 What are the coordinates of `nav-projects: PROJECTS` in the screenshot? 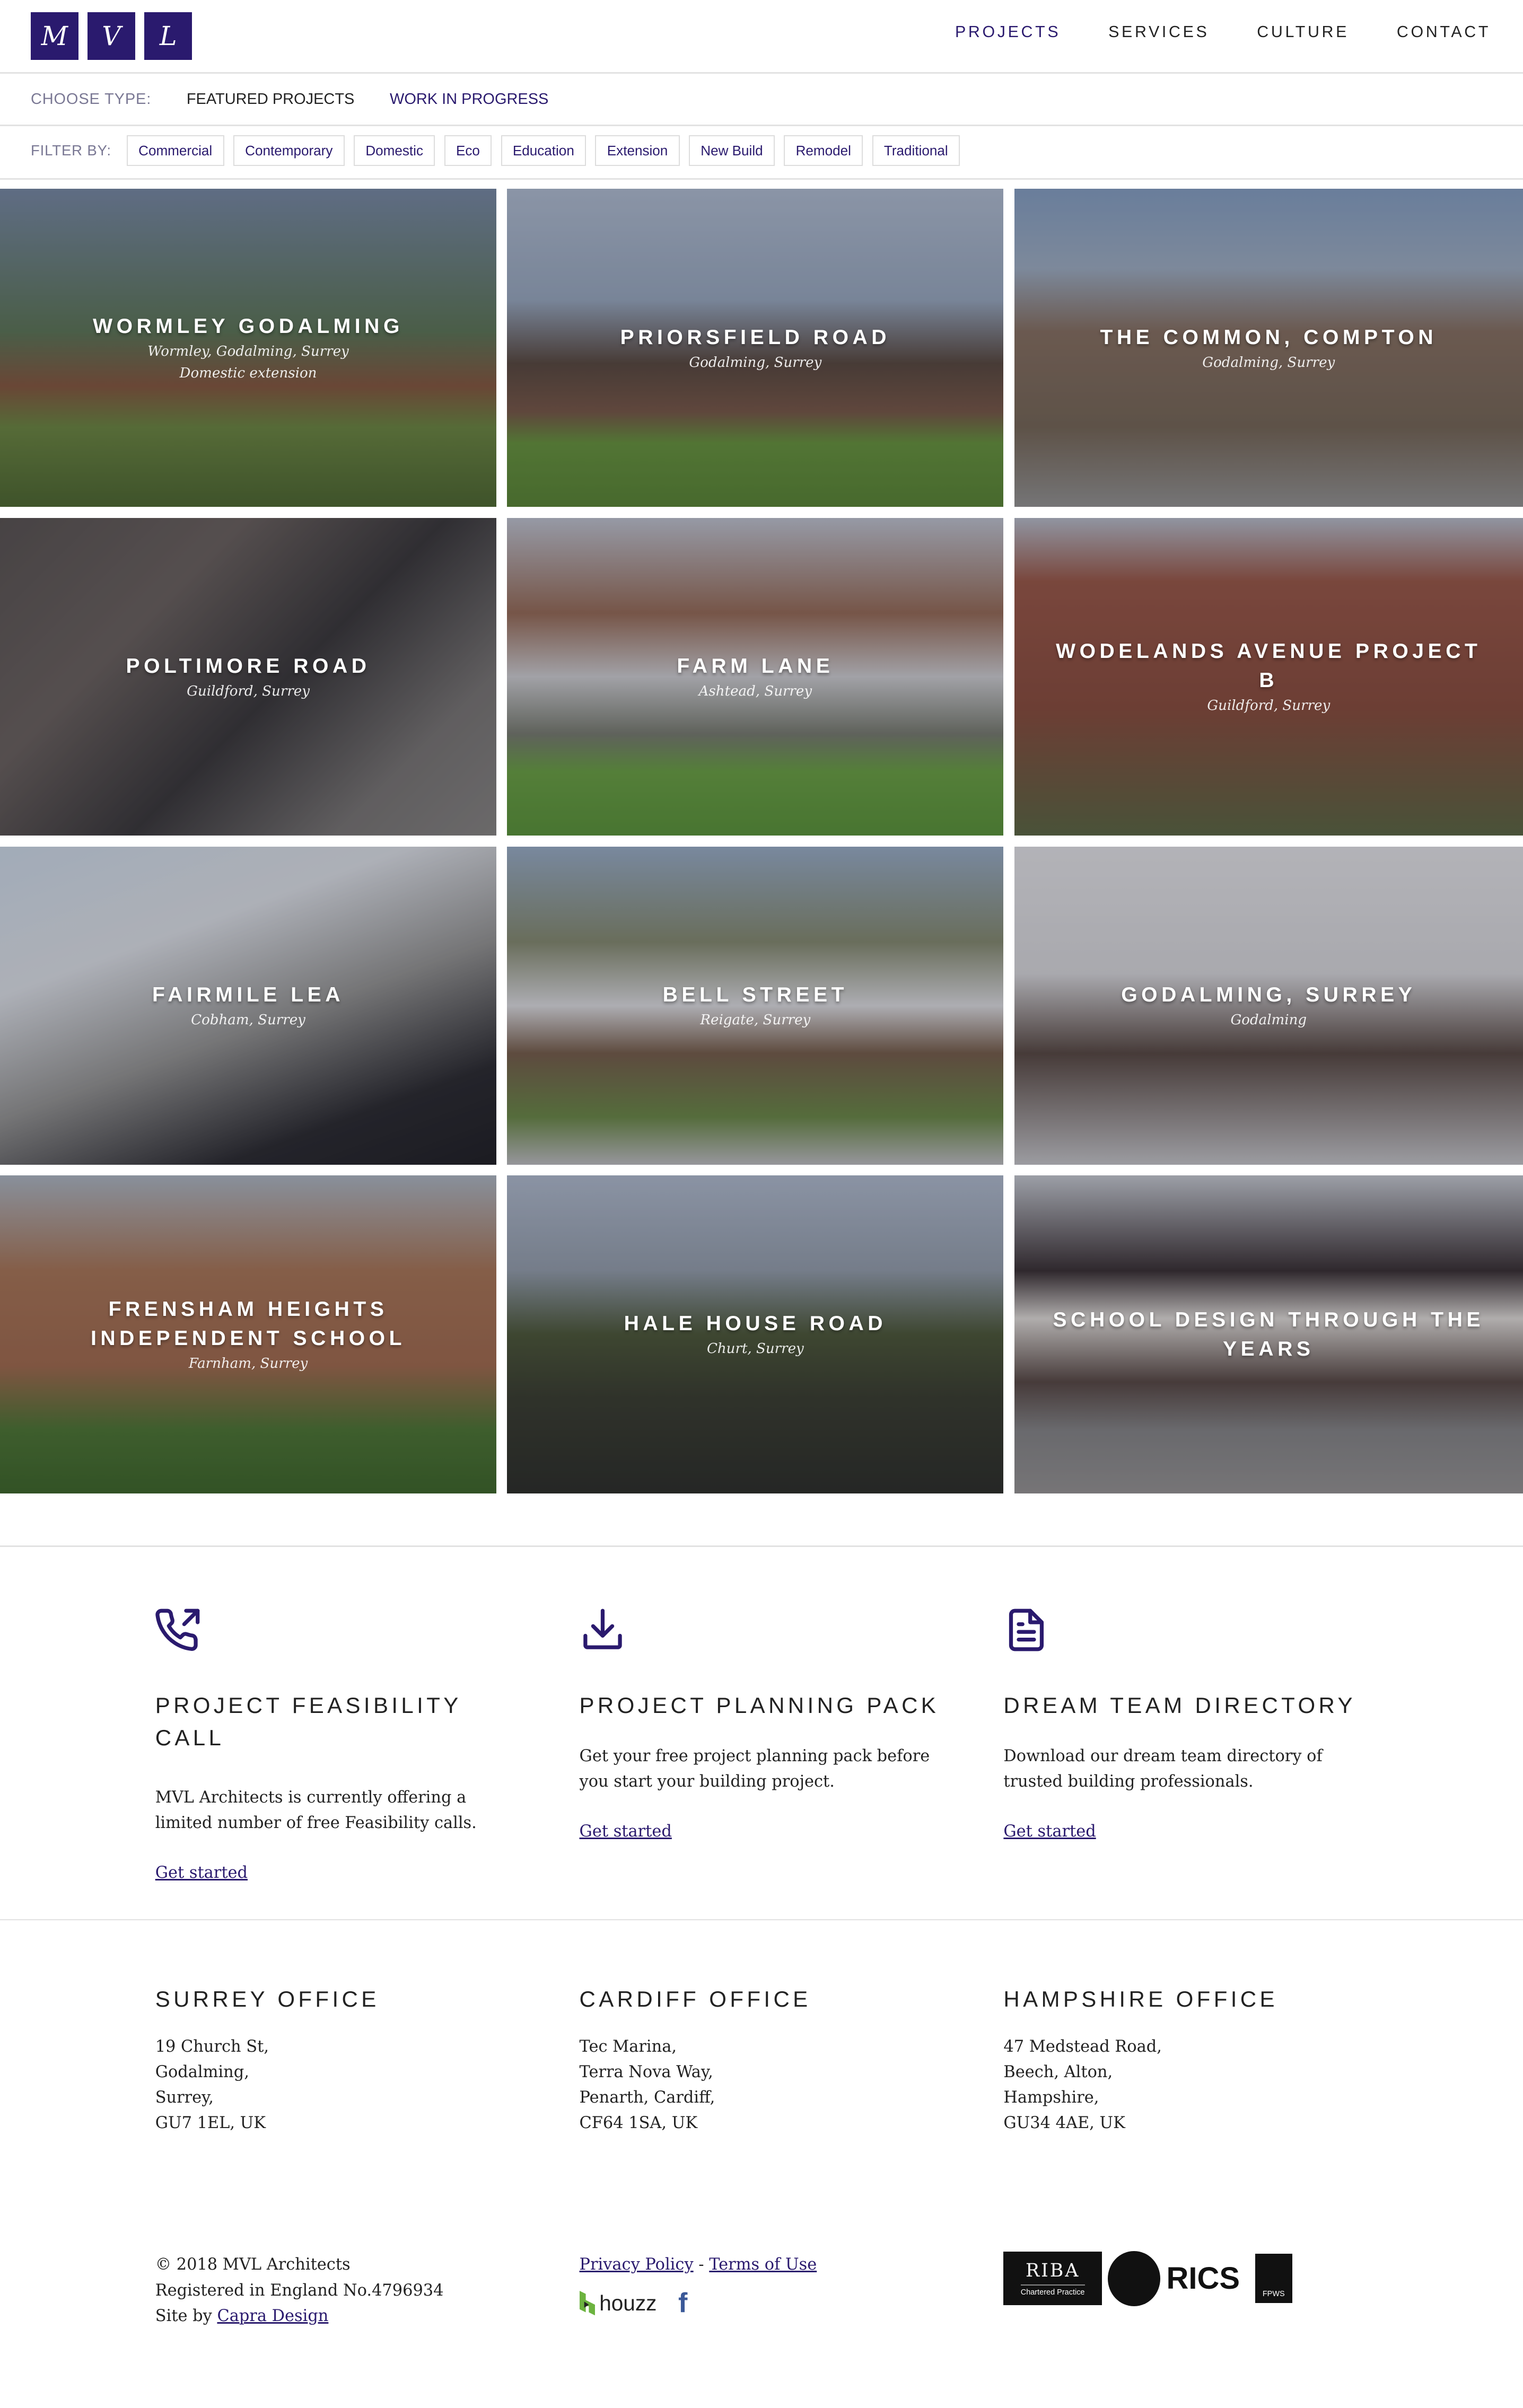 It's located at (1008, 32).